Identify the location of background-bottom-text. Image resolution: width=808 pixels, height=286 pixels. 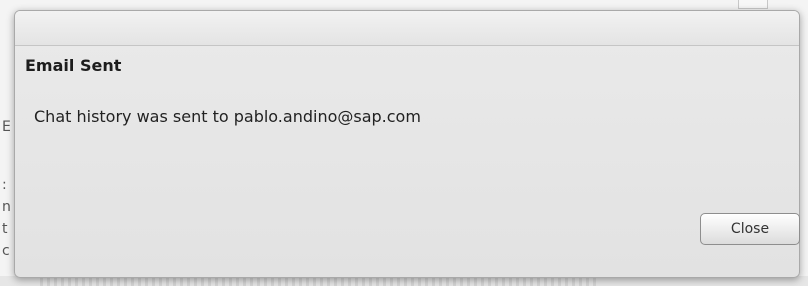
(320, 282).